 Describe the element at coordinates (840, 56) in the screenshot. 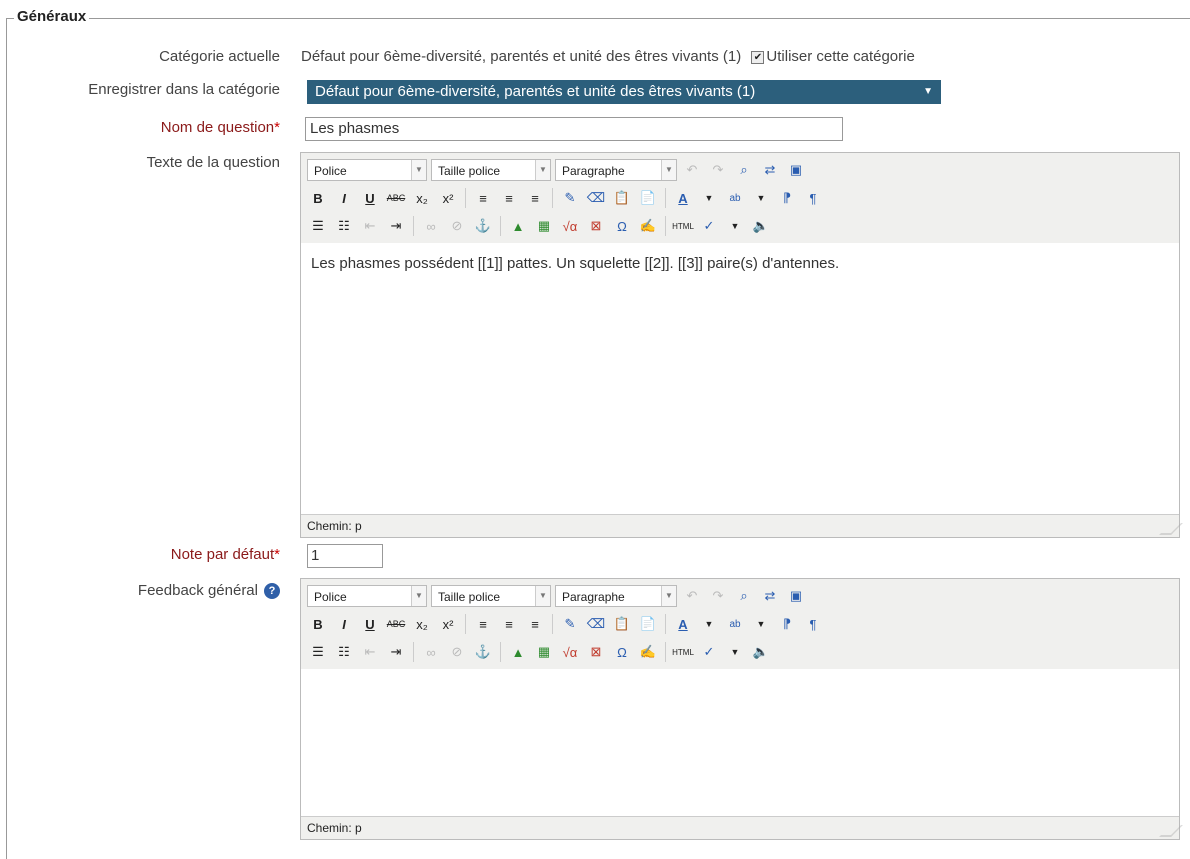

I see `use-category-label: Utiliser cette catégorie` at that location.